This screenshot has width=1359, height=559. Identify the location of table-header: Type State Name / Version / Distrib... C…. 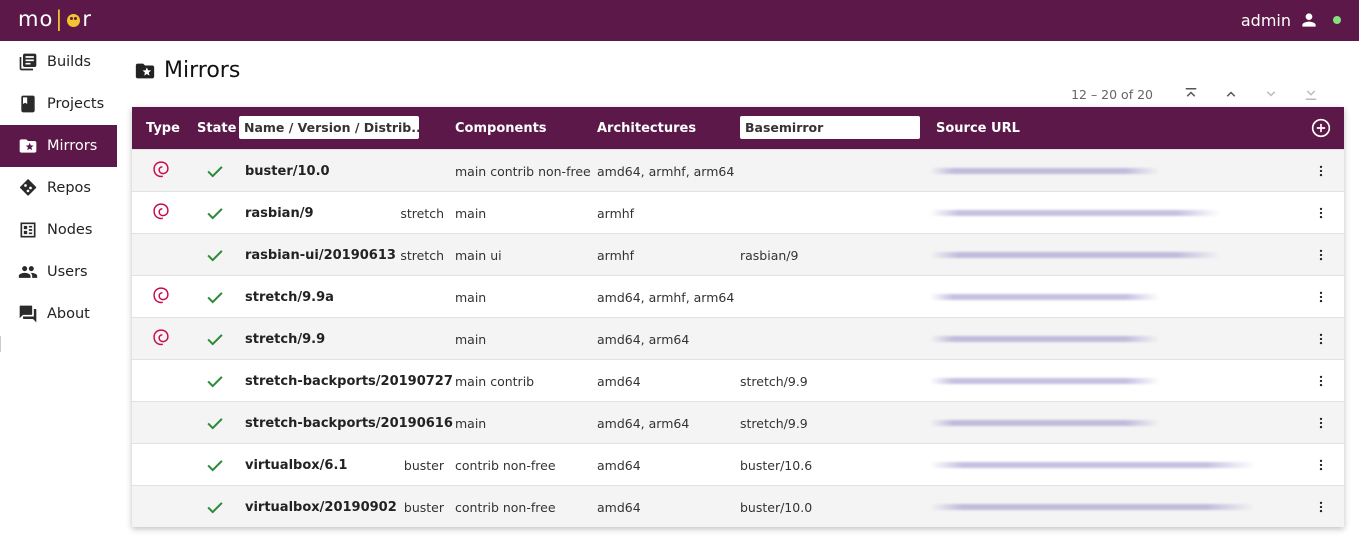
(738, 128).